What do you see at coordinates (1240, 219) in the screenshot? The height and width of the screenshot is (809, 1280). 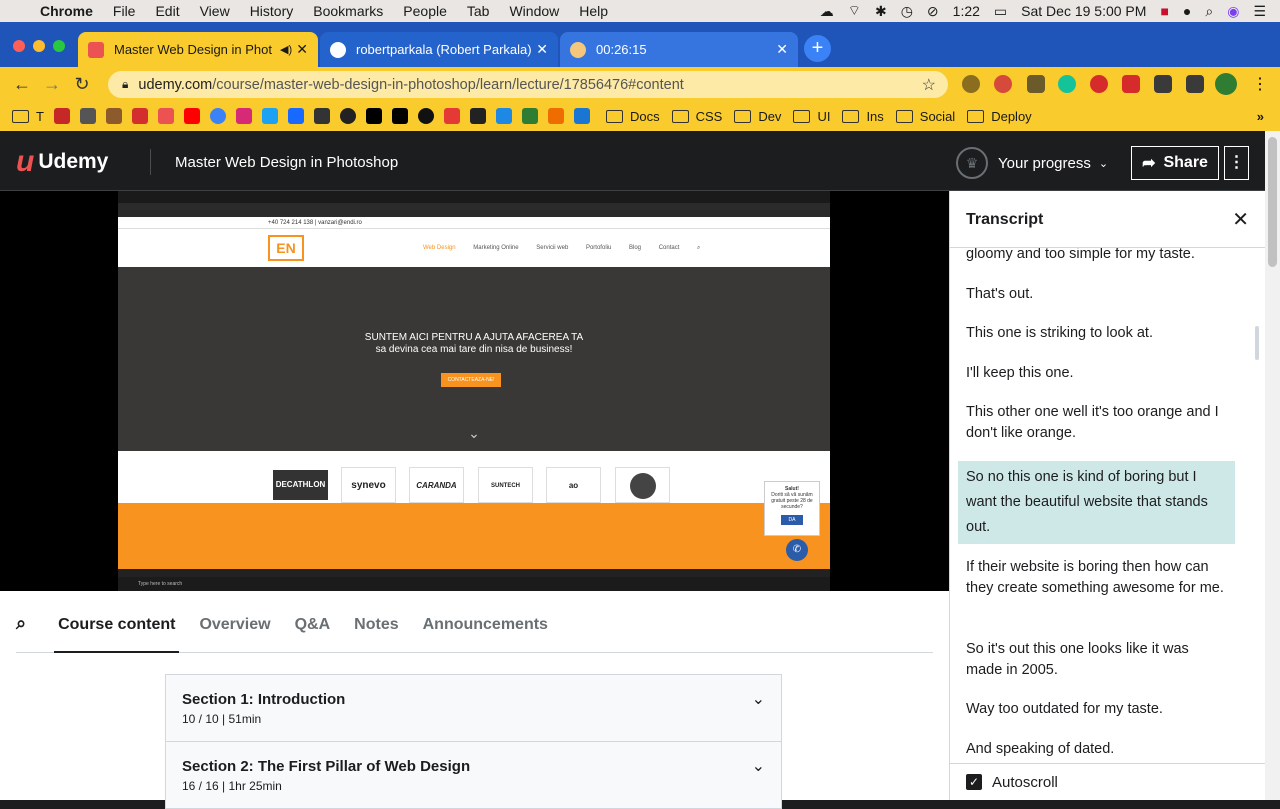 I see `close-icon: ✕` at bounding box center [1240, 219].